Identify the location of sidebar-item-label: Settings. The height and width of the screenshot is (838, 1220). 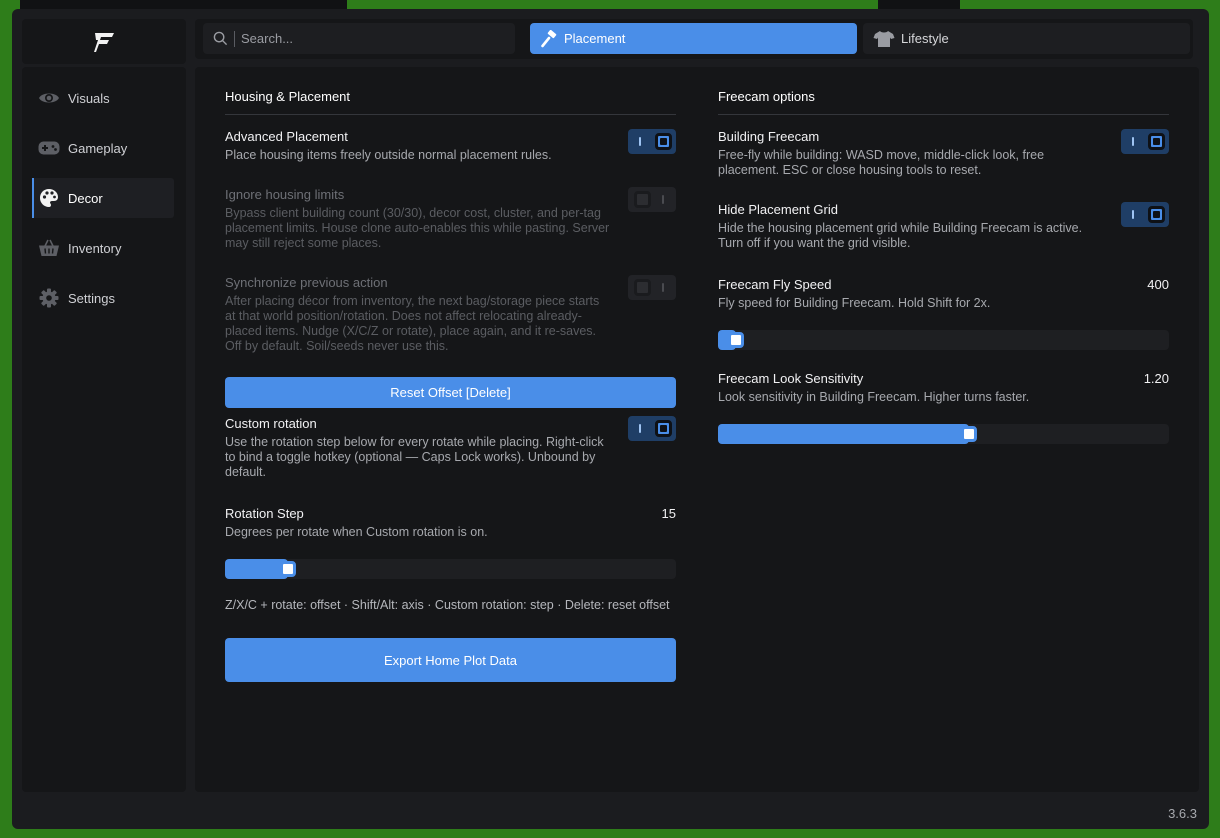
(91, 298).